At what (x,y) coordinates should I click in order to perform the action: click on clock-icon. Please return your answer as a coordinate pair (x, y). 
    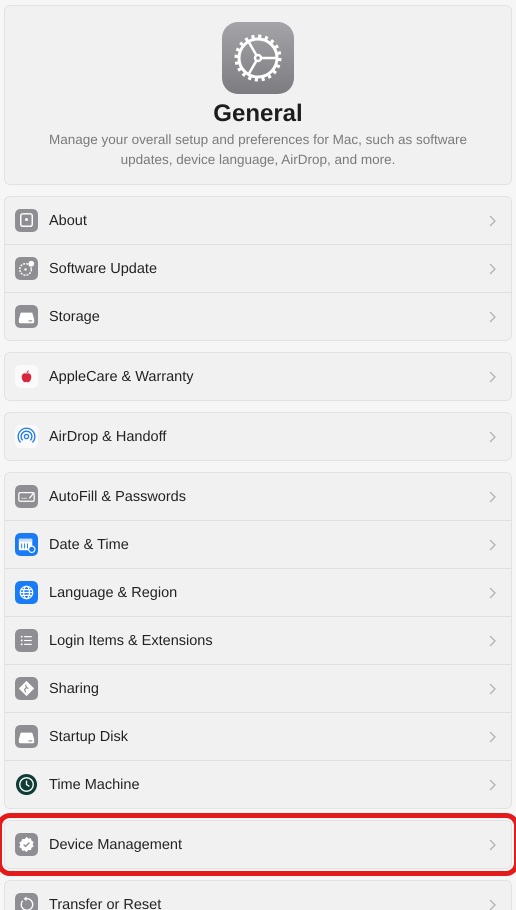
    Looking at the image, I should click on (26, 784).